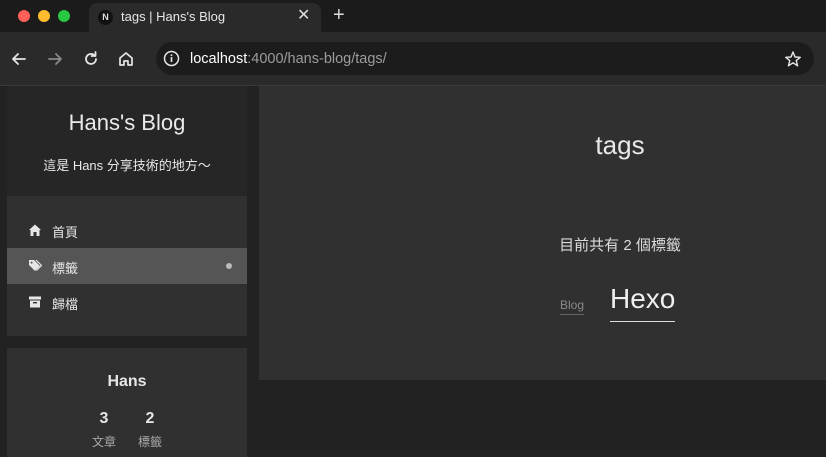 This screenshot has width=826, height=457. What do you see at coordinates (105, 17) in the screenshot?
I see `favicon-icon: N` at bounding box center [105, 17].